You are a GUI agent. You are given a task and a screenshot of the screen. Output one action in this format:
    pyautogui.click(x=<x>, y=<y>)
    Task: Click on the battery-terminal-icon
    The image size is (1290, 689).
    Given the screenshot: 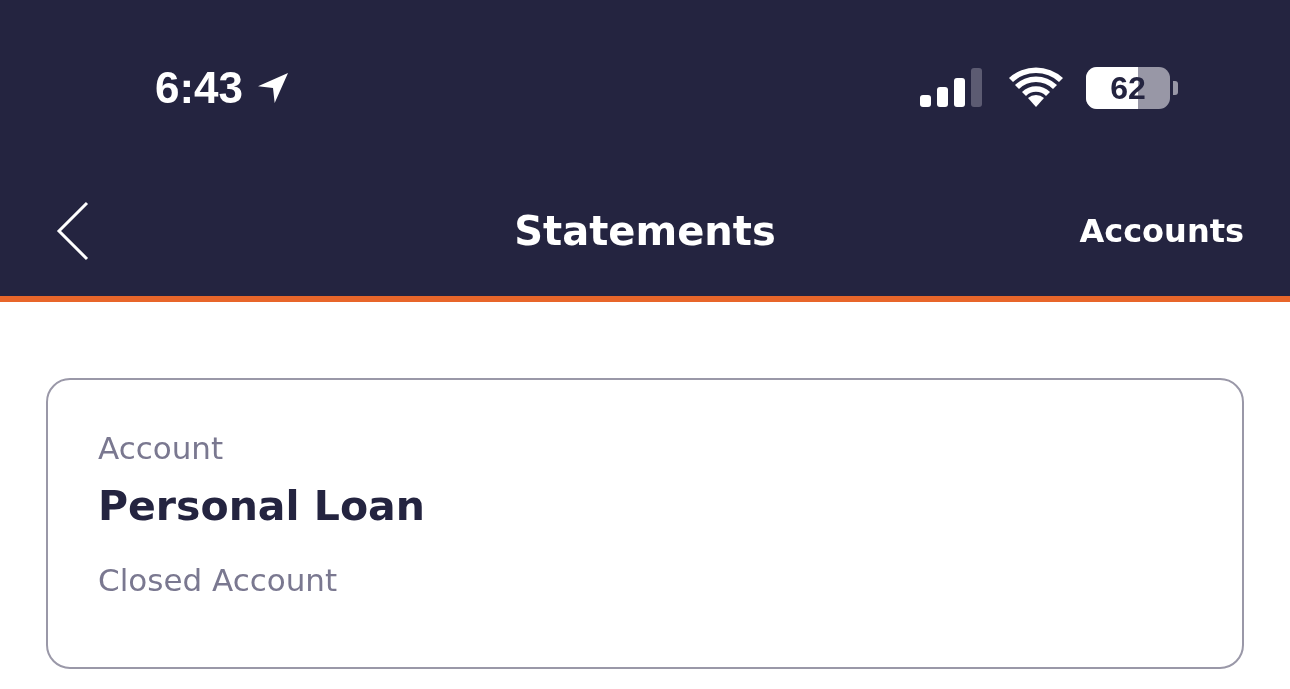 What is the action you would take?
    pyautogui.click(x=1175, y=88)
    